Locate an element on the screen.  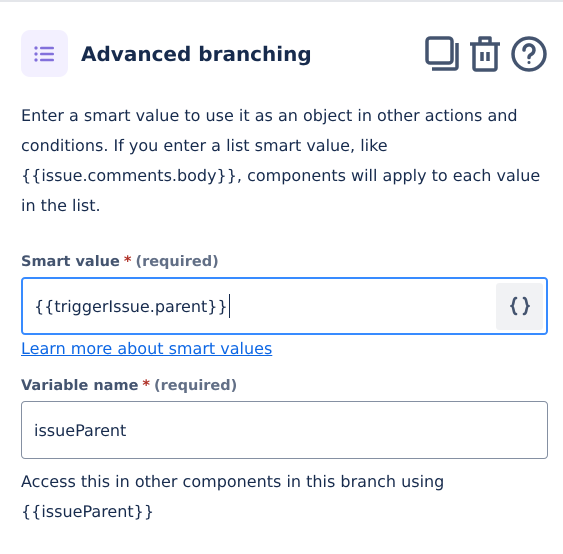
braces-icon is located at coordinates (520, 306).